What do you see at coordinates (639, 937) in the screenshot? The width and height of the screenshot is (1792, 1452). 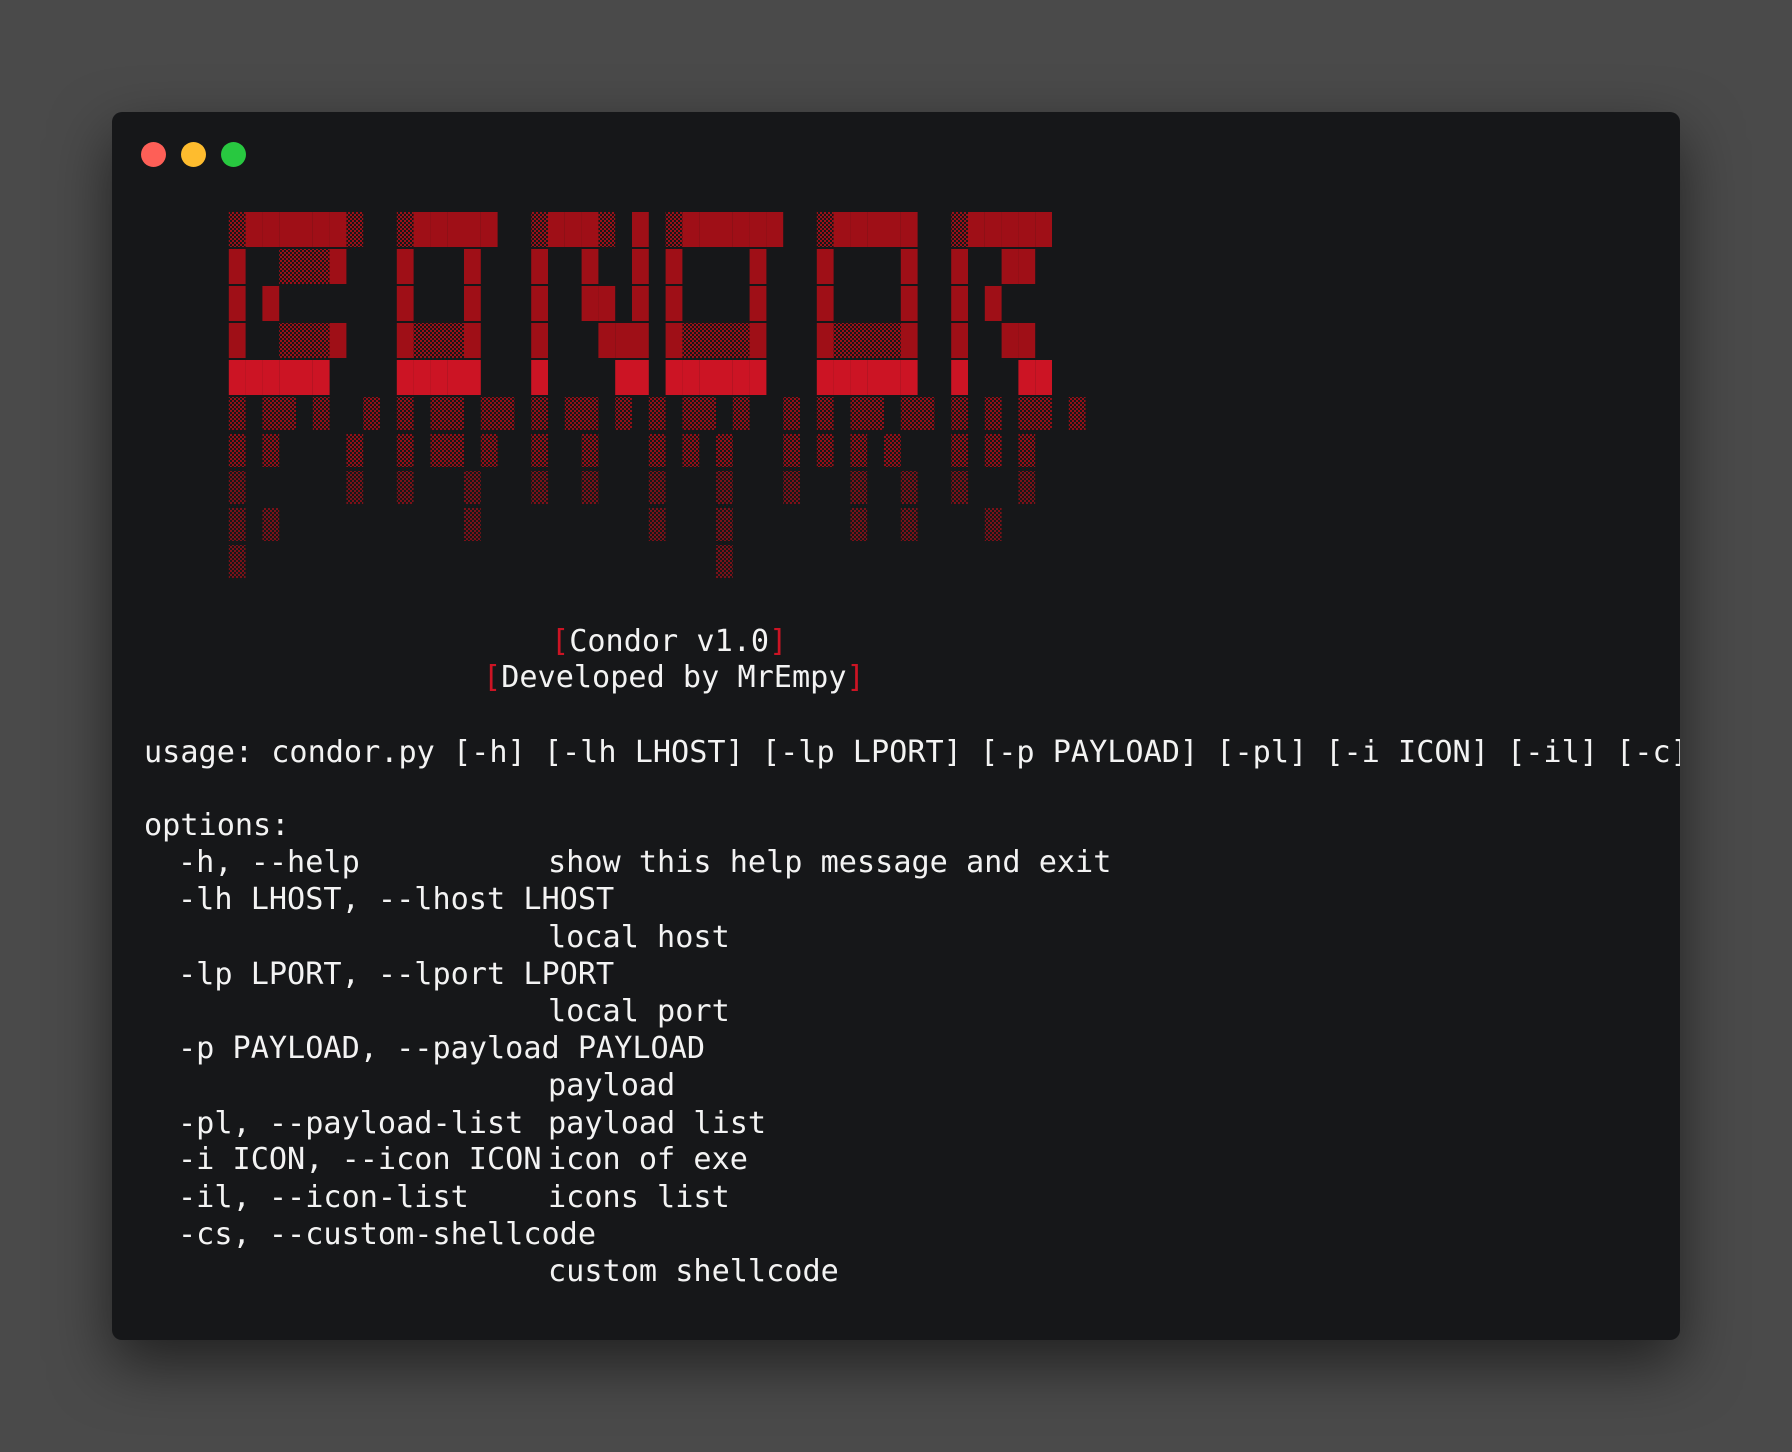 I see `option-desc-lhost: local host` at bounding box center [639, 937].